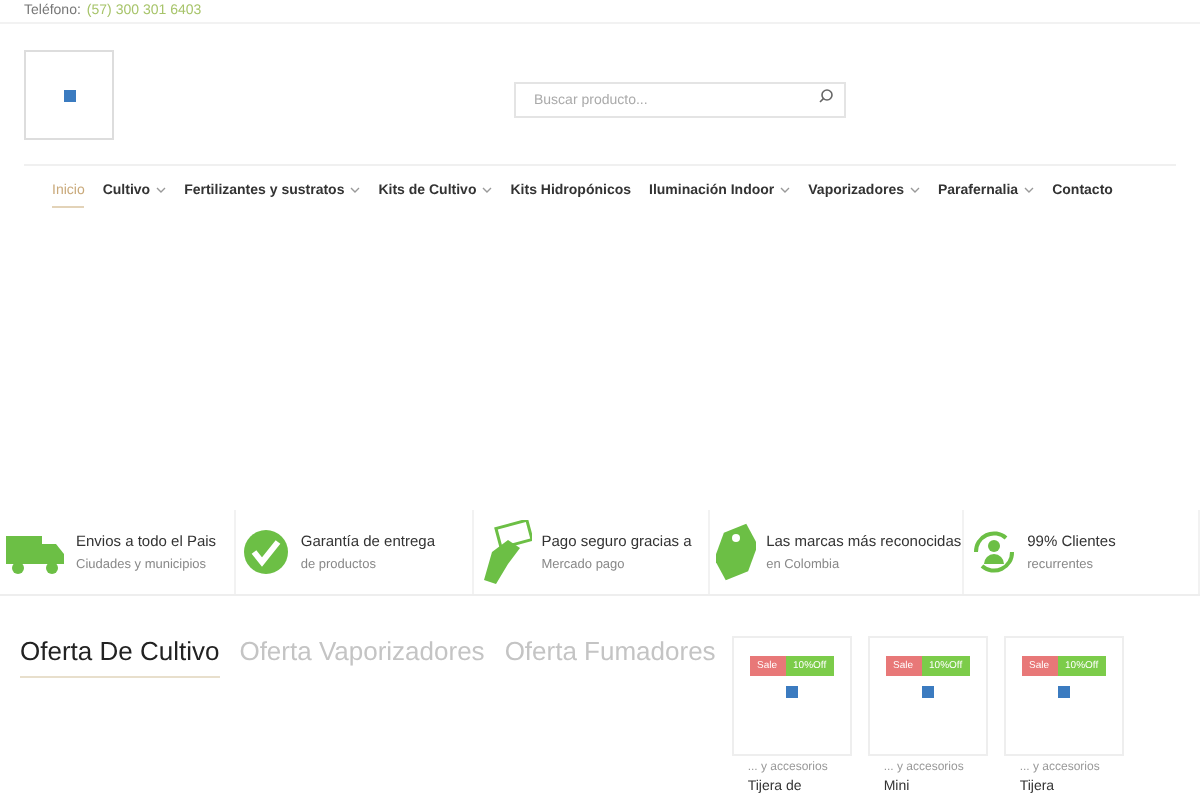  I want to click on offer-tab: Oferta De Cultivo, so click(120, 657).